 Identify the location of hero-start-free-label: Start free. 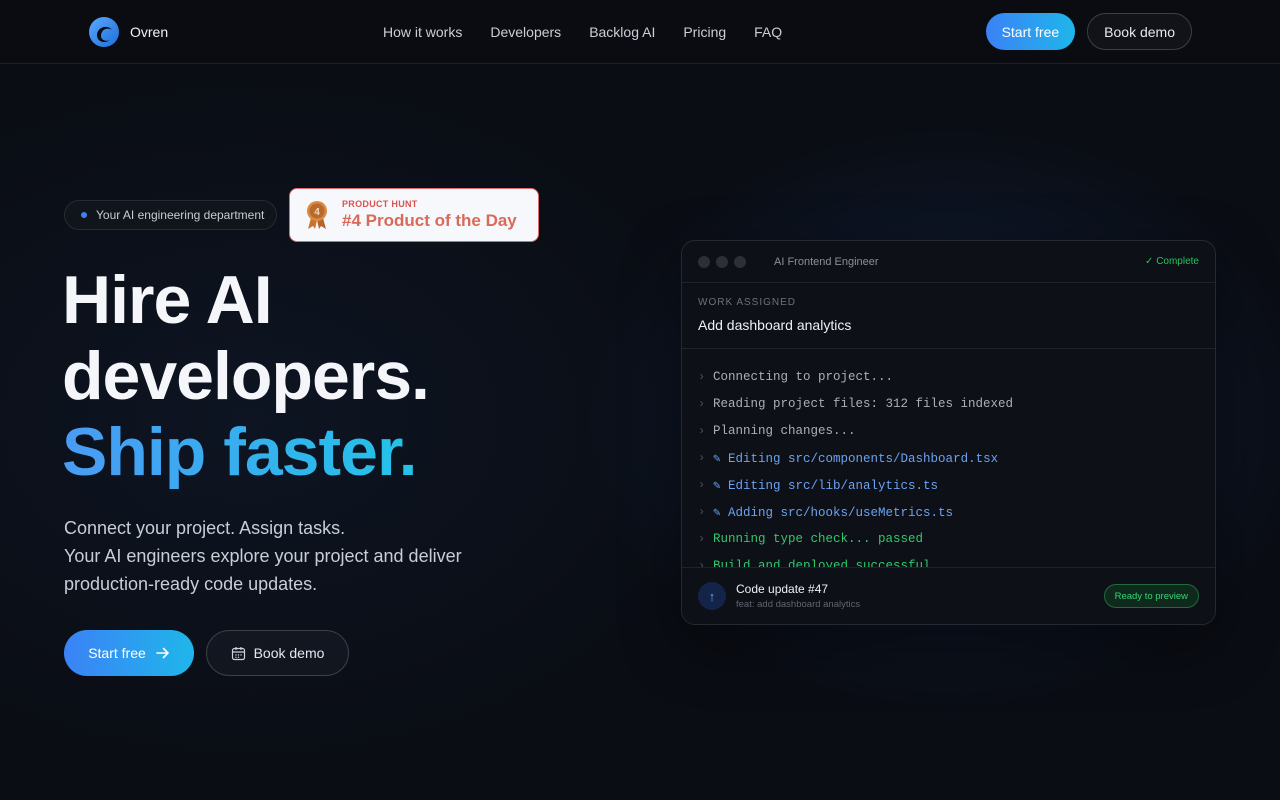
(117, 653).